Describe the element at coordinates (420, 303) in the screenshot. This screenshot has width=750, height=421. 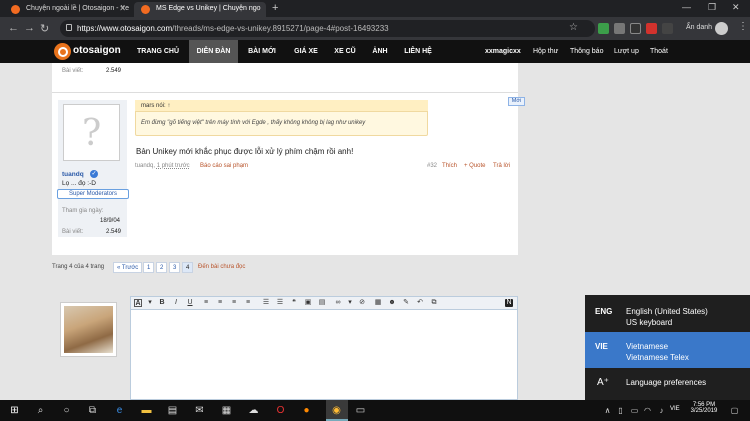
I see `undo-icon: ↶` at that location.